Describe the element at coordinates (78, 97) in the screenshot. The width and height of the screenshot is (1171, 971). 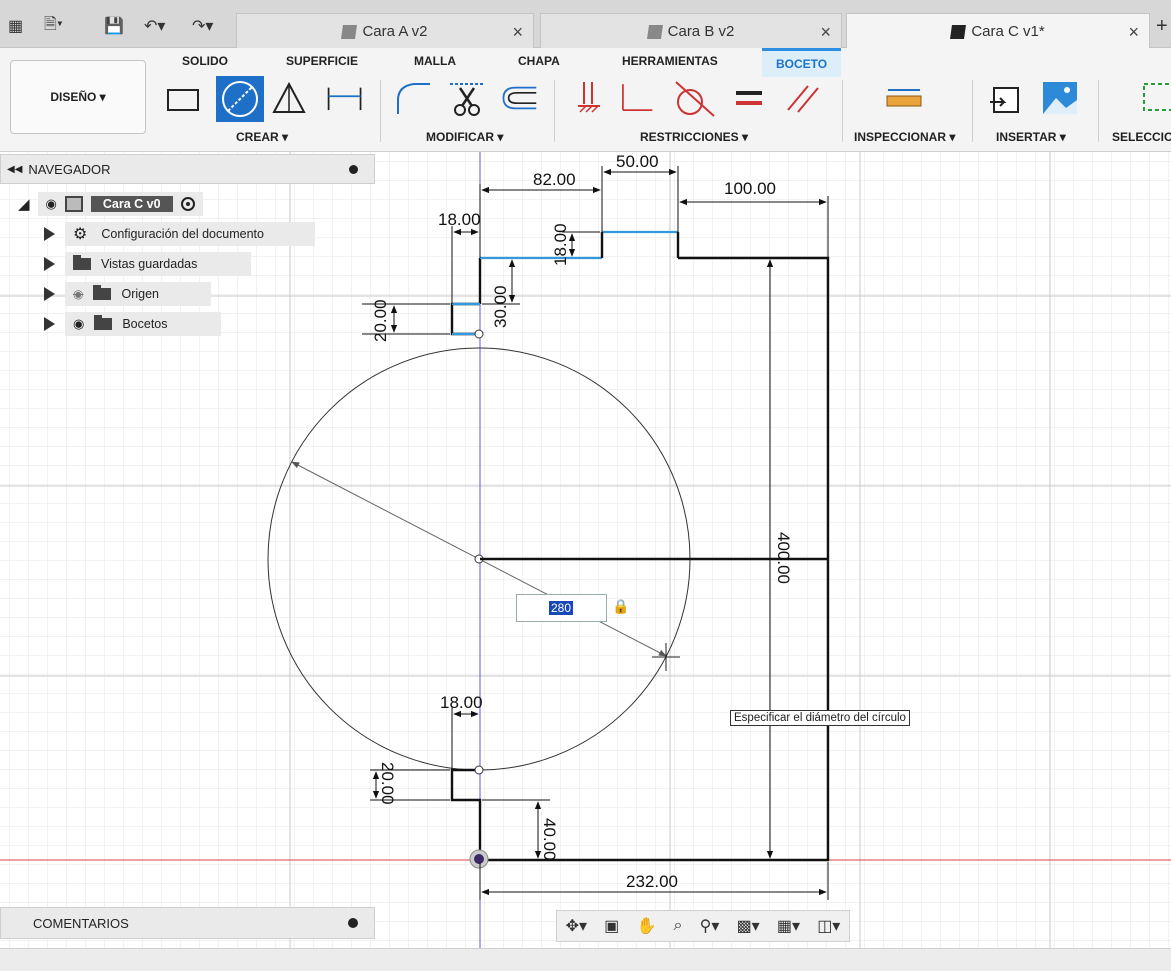
I see `workspace-dropdown: DISEÑO ▾` at that location.